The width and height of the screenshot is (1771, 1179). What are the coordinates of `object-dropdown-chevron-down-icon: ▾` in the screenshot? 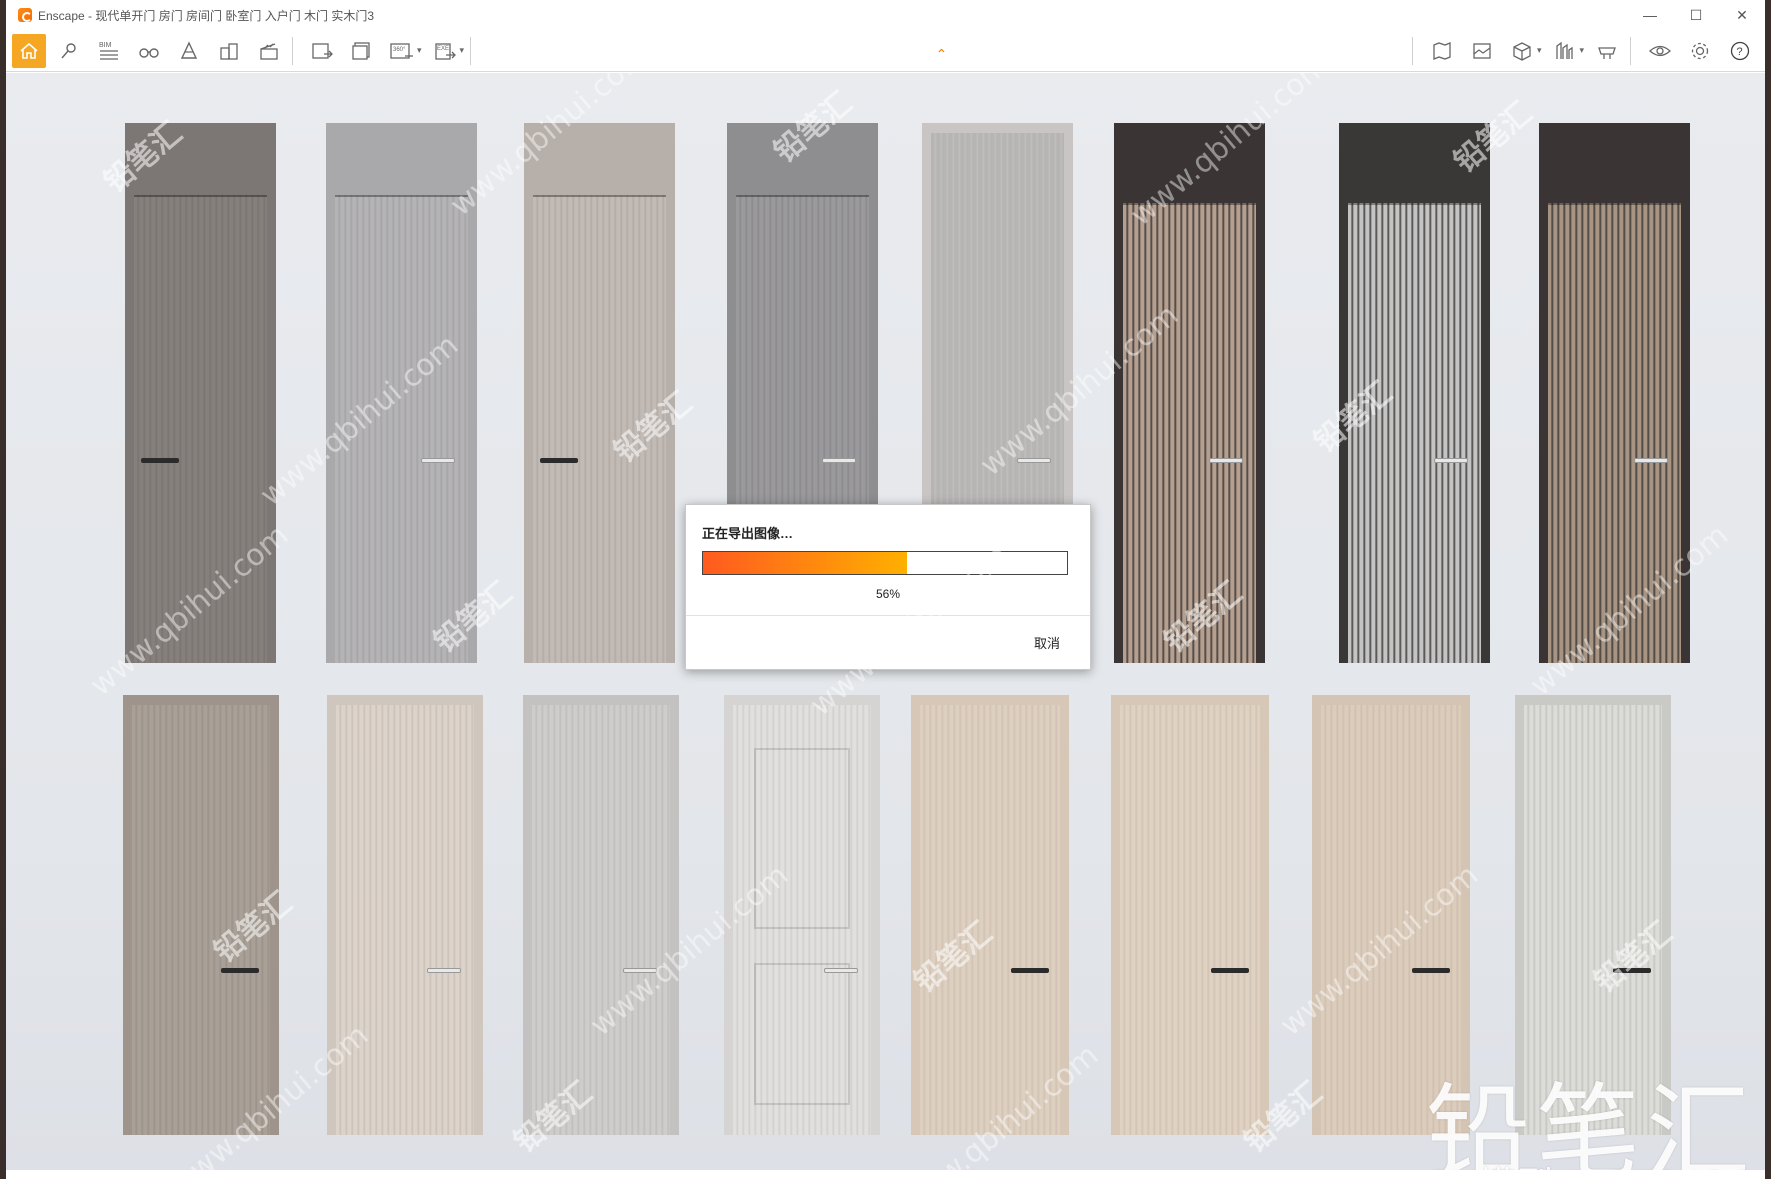 It's located at (1539, 50).